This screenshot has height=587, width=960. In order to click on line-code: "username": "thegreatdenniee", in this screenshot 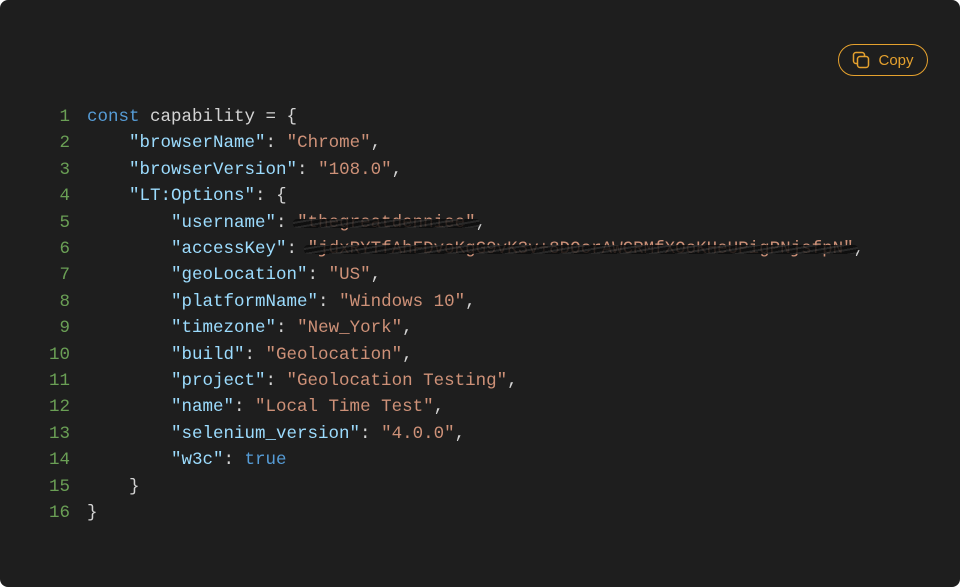, I will do `click(286, 223)`.